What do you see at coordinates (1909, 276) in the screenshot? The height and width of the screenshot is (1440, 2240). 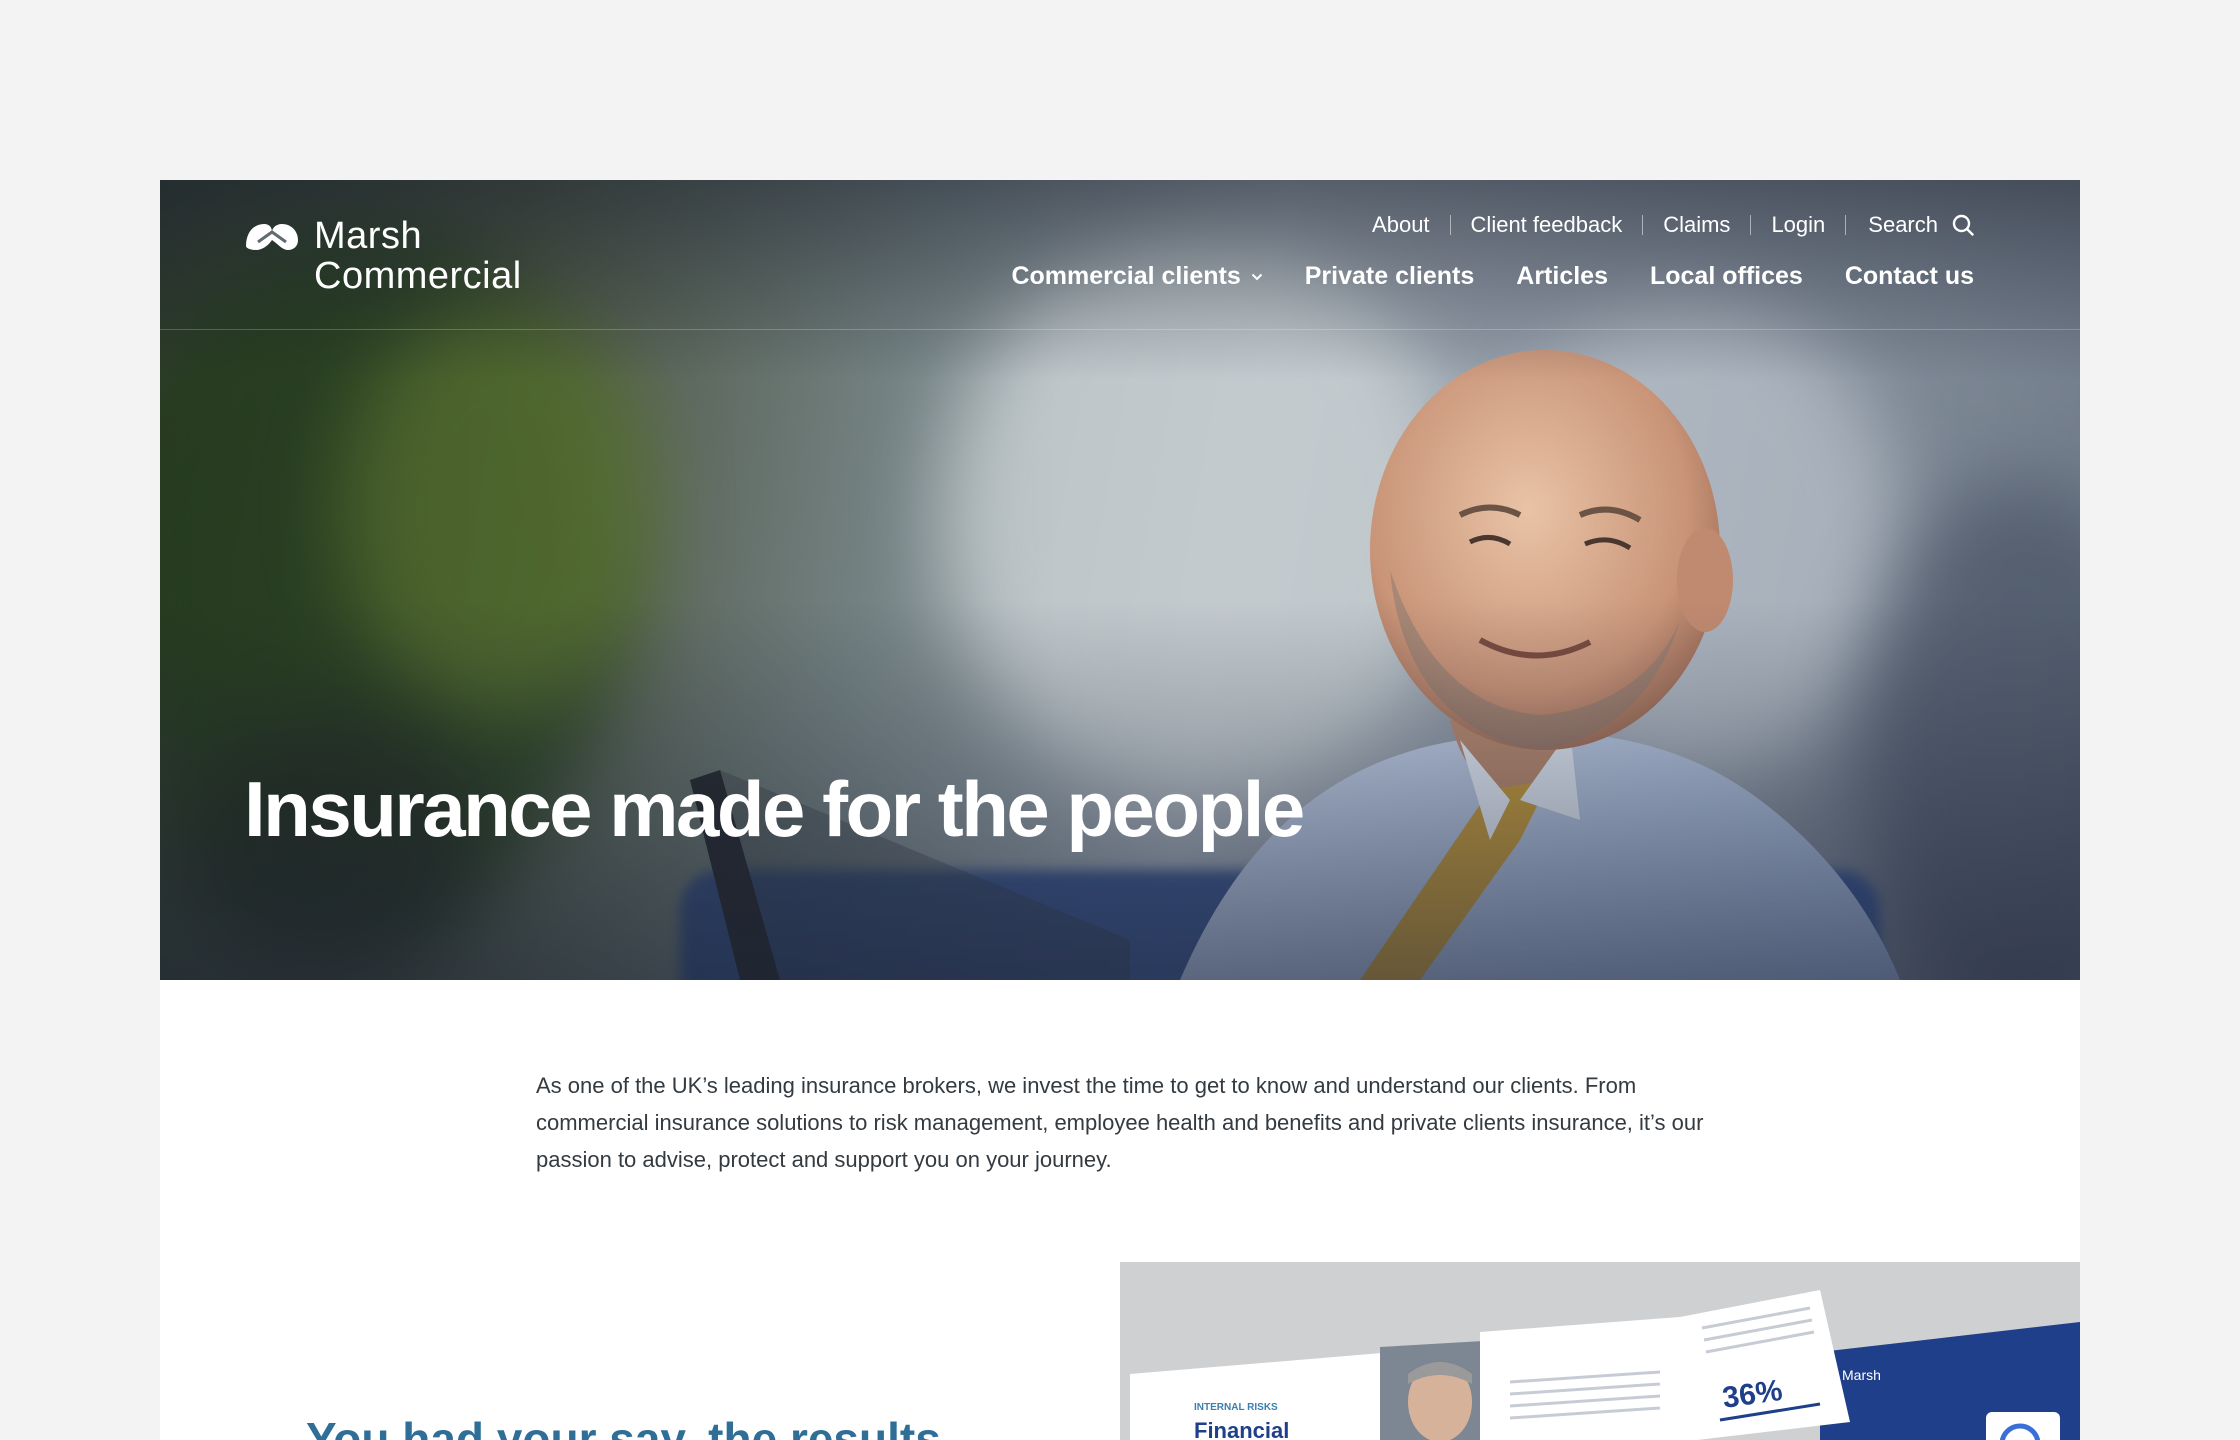 I see `nav-contact-us: Contact us` at bounding box center [1909, 276].